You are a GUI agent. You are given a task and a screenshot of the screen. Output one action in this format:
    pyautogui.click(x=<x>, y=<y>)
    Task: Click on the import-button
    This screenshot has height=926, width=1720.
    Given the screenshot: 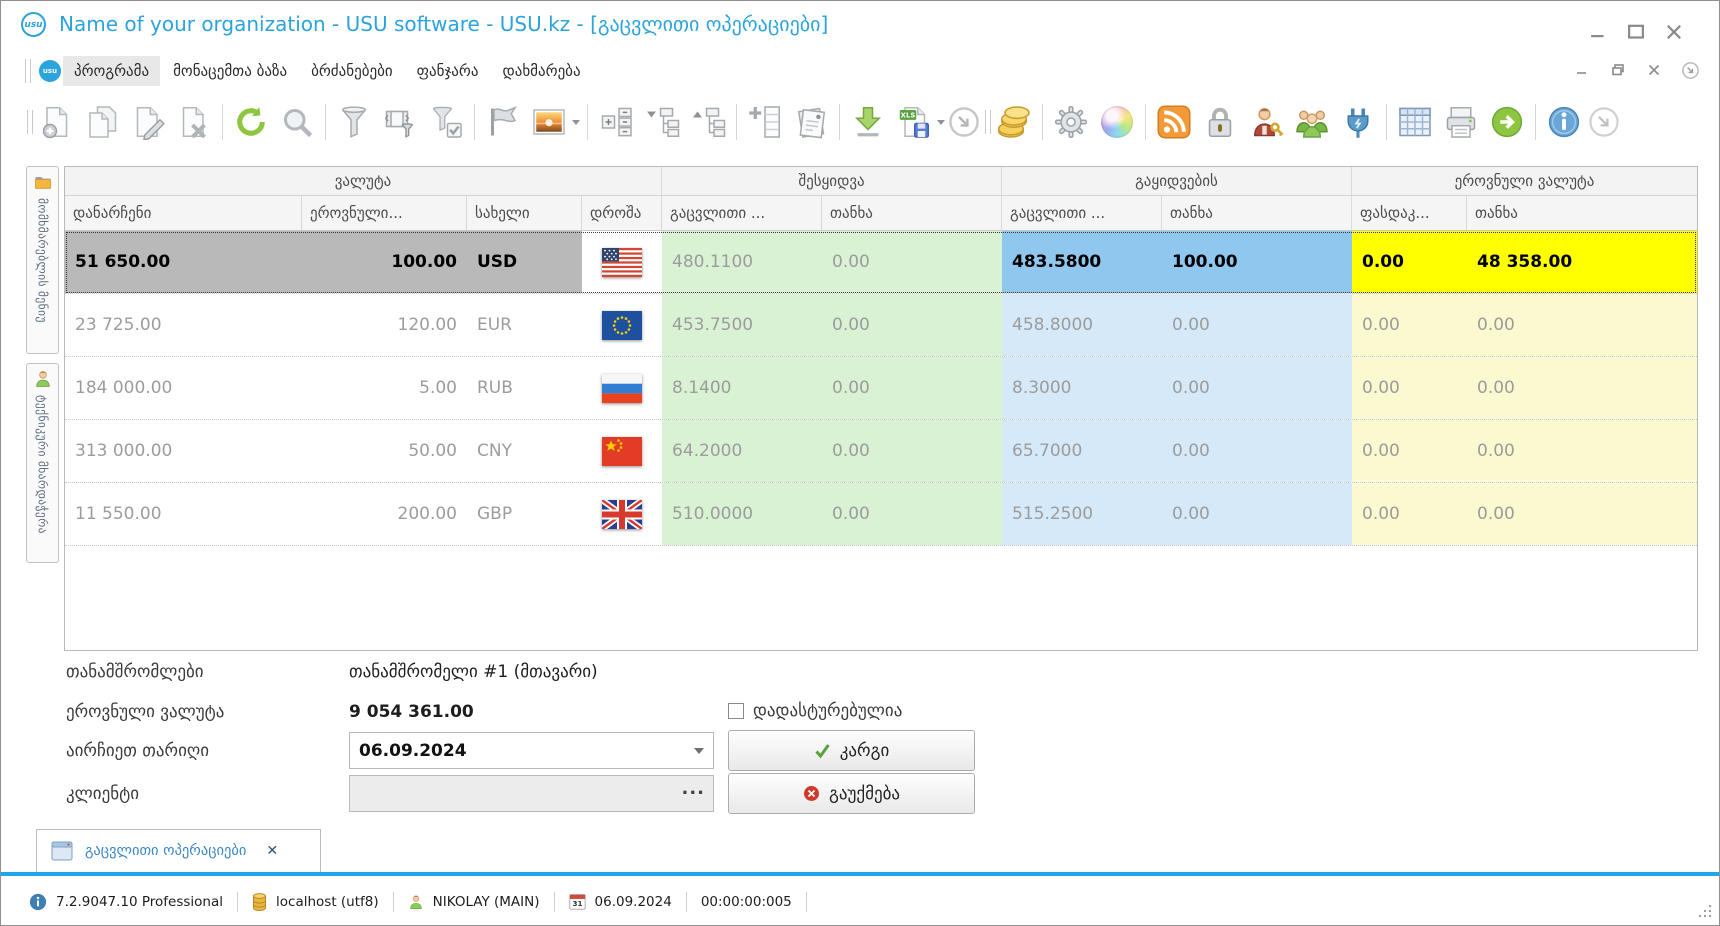 What is the action you would take?
    pyautogui.click(x=868, y=122)
    